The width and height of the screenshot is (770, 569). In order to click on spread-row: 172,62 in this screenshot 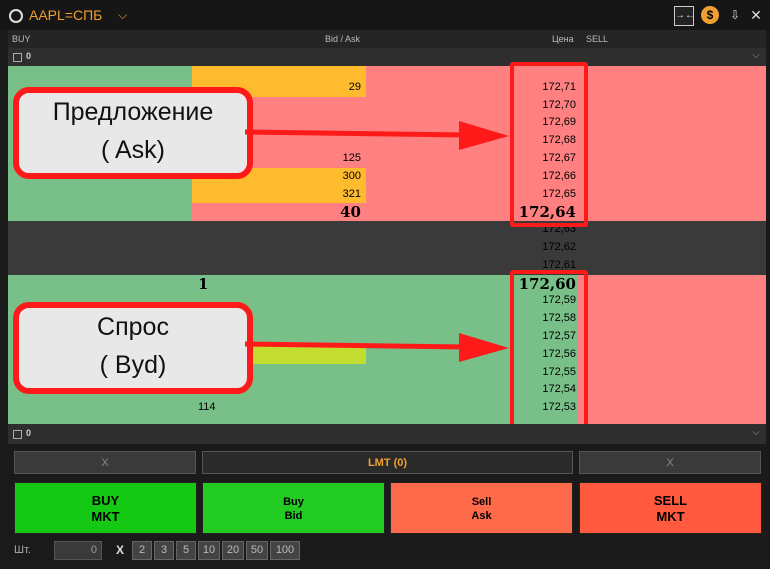, I will do `click(387, 248)`.